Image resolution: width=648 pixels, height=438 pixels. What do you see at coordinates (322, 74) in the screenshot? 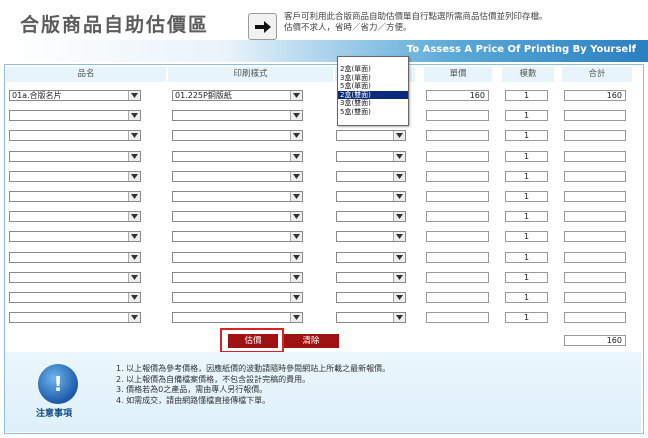
I see `table-header: 品名 印刷樣式 單價 模數 合計` at bounding box center [322, 74].